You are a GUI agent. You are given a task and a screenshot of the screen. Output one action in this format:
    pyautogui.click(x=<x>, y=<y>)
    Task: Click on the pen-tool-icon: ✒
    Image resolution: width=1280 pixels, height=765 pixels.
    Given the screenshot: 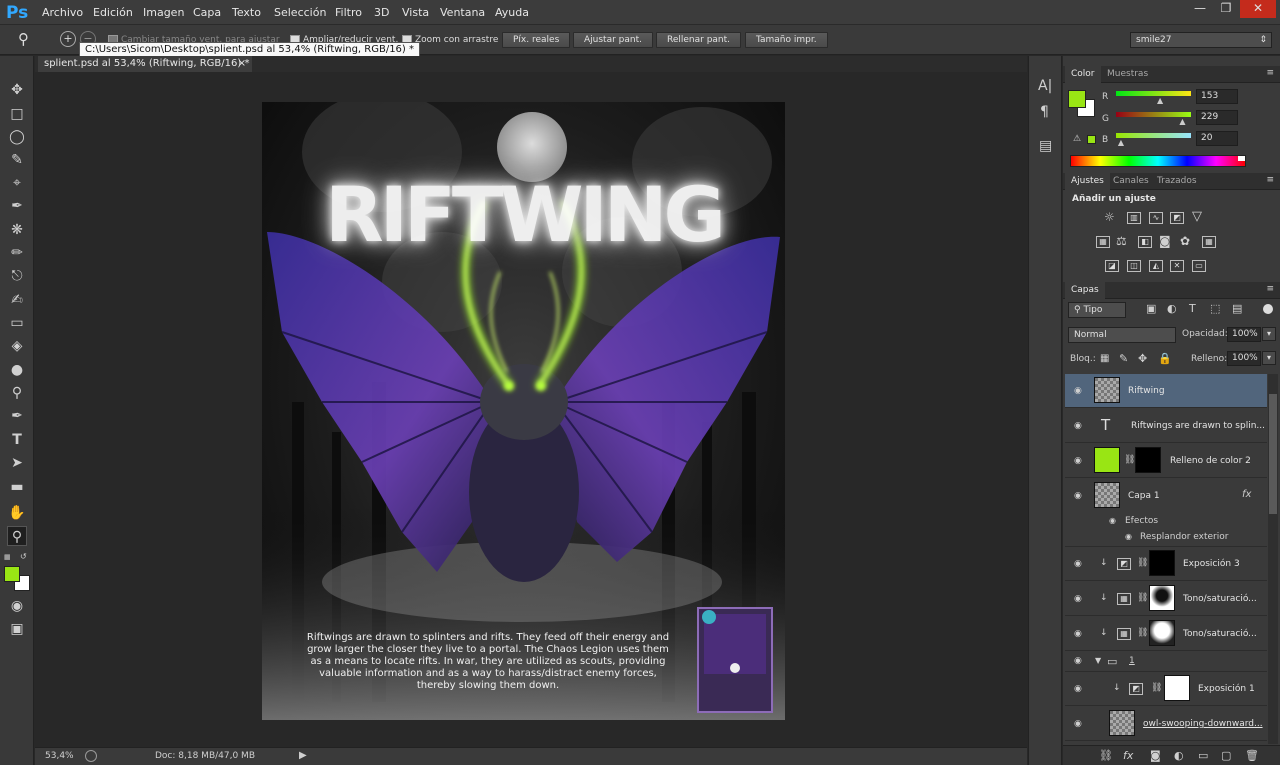 What is the action you would take?
    pyautogui.click(x=17, y=416)
    